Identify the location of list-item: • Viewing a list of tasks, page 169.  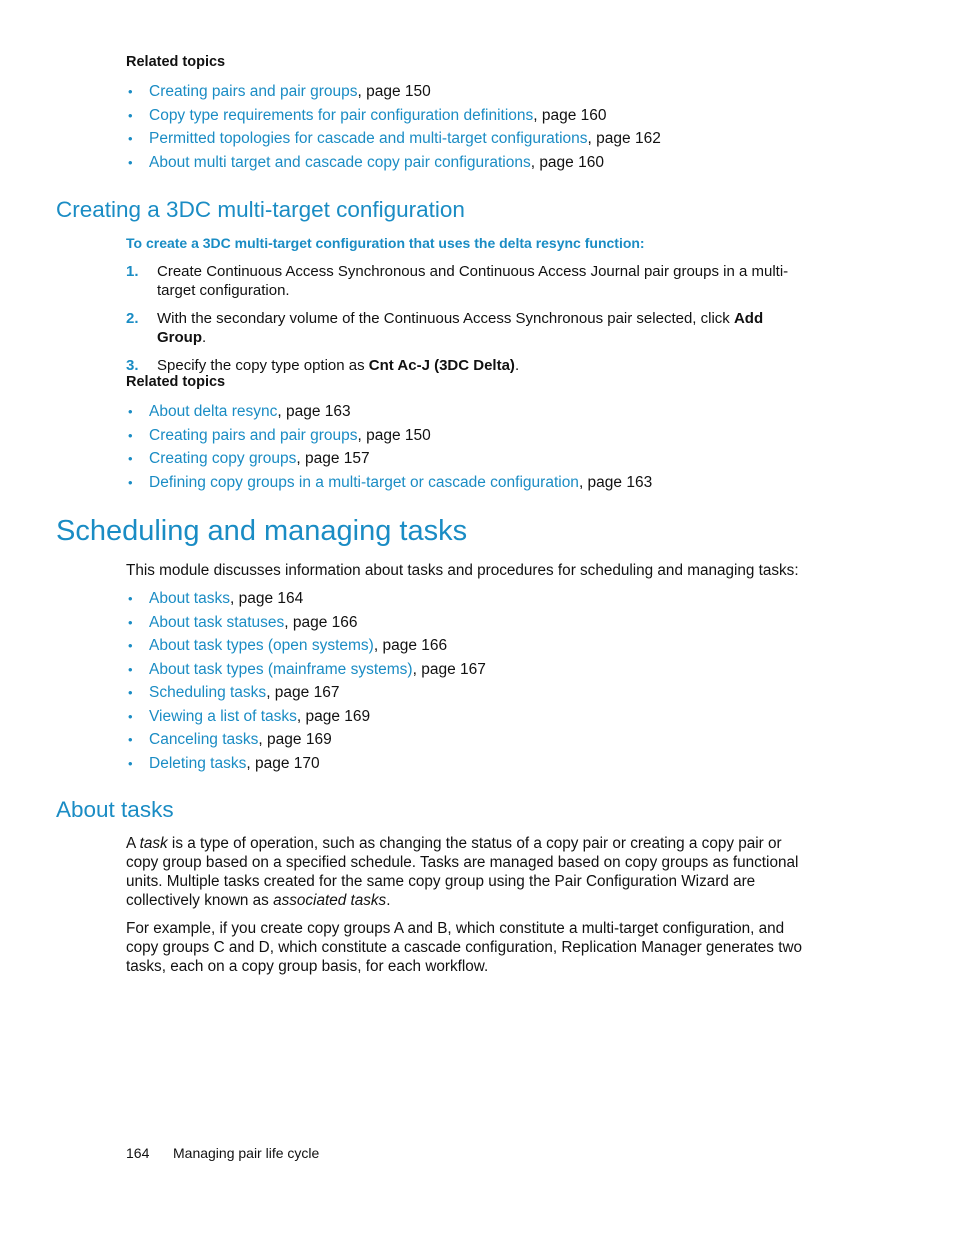
(306, 717).